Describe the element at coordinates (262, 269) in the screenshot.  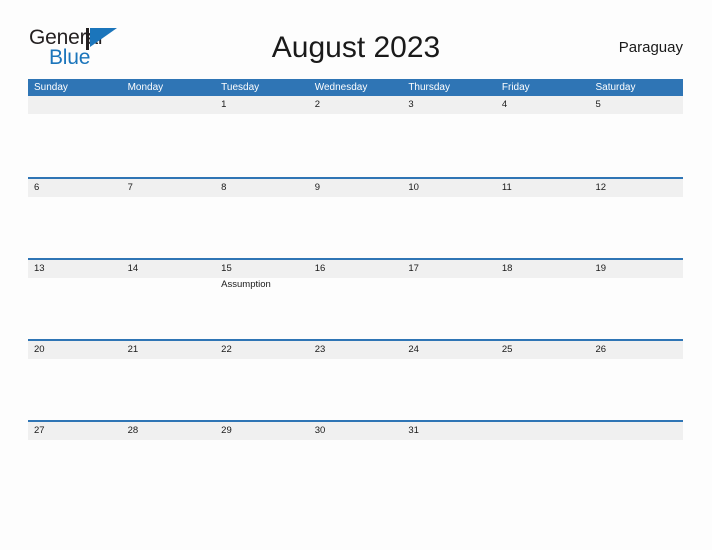
I see `day-cell-15: 15` at that location.